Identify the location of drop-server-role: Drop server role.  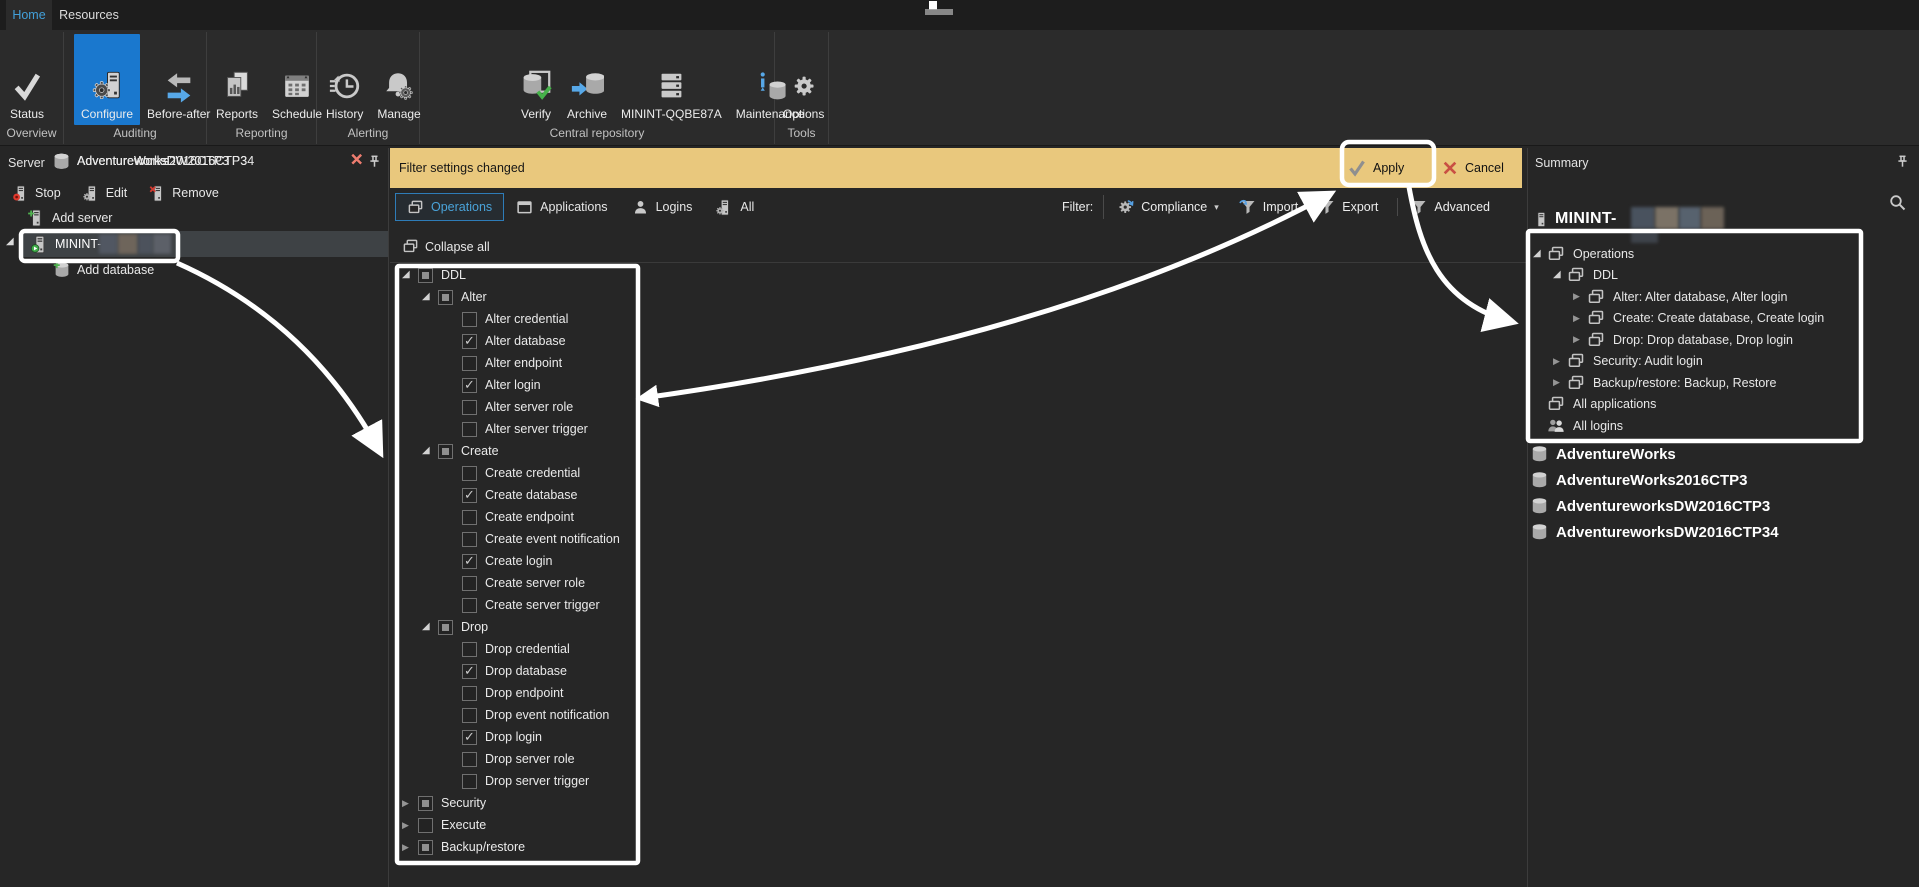
(515, 759).